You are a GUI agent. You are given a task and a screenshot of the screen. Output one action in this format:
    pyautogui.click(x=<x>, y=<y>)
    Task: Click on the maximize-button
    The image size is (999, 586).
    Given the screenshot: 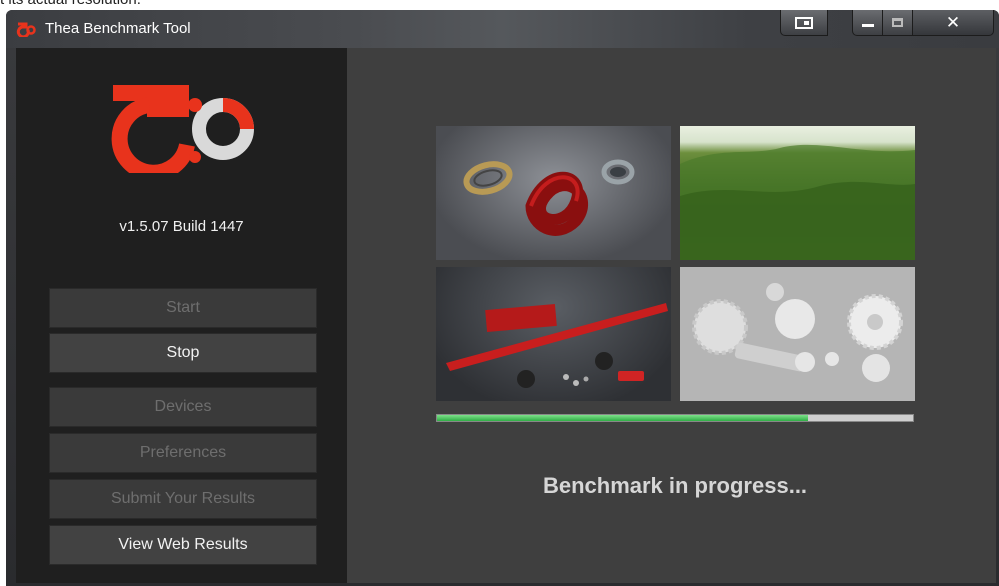 What is the action you would take?
    pyautogui.click(x=897, y=23)
    